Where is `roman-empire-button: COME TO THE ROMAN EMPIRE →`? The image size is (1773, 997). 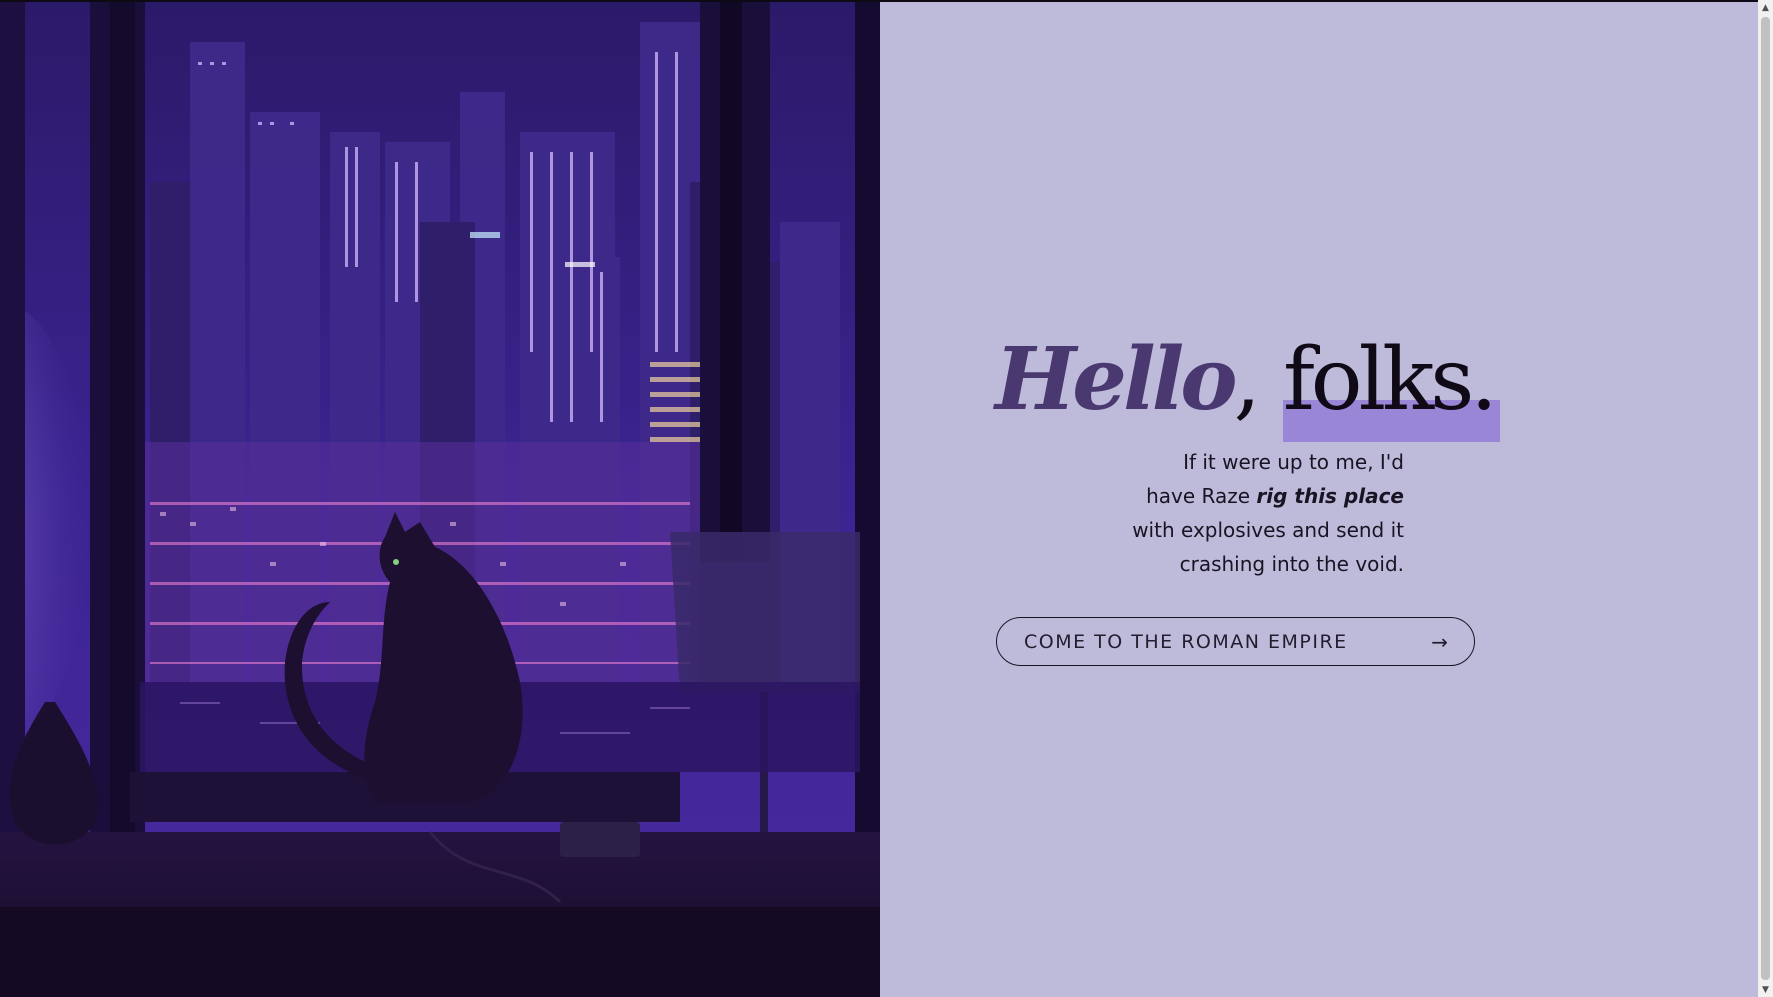
roman-empire-button: COME TO THE ROMAN EMPIRE → is located at coordinates (1235, 641).